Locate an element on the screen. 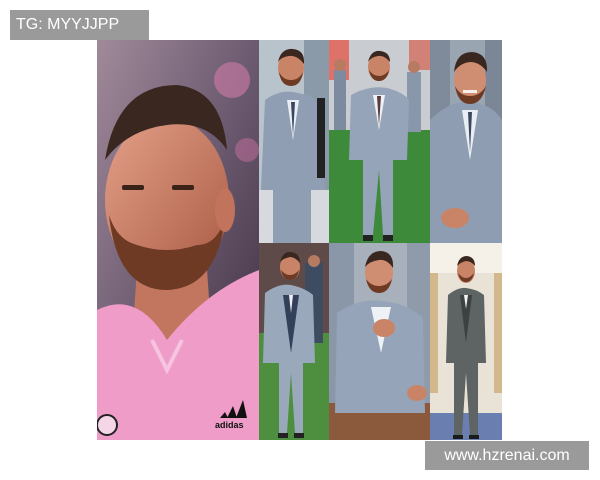 The image size is (600, 480). photo-suit-hand-on-chest is located at coordinates (379, 341).